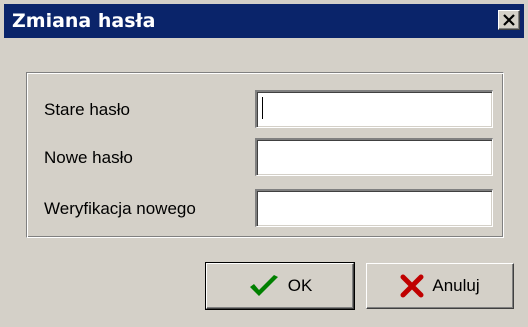  I want to click on close-button, so click(509, 20).